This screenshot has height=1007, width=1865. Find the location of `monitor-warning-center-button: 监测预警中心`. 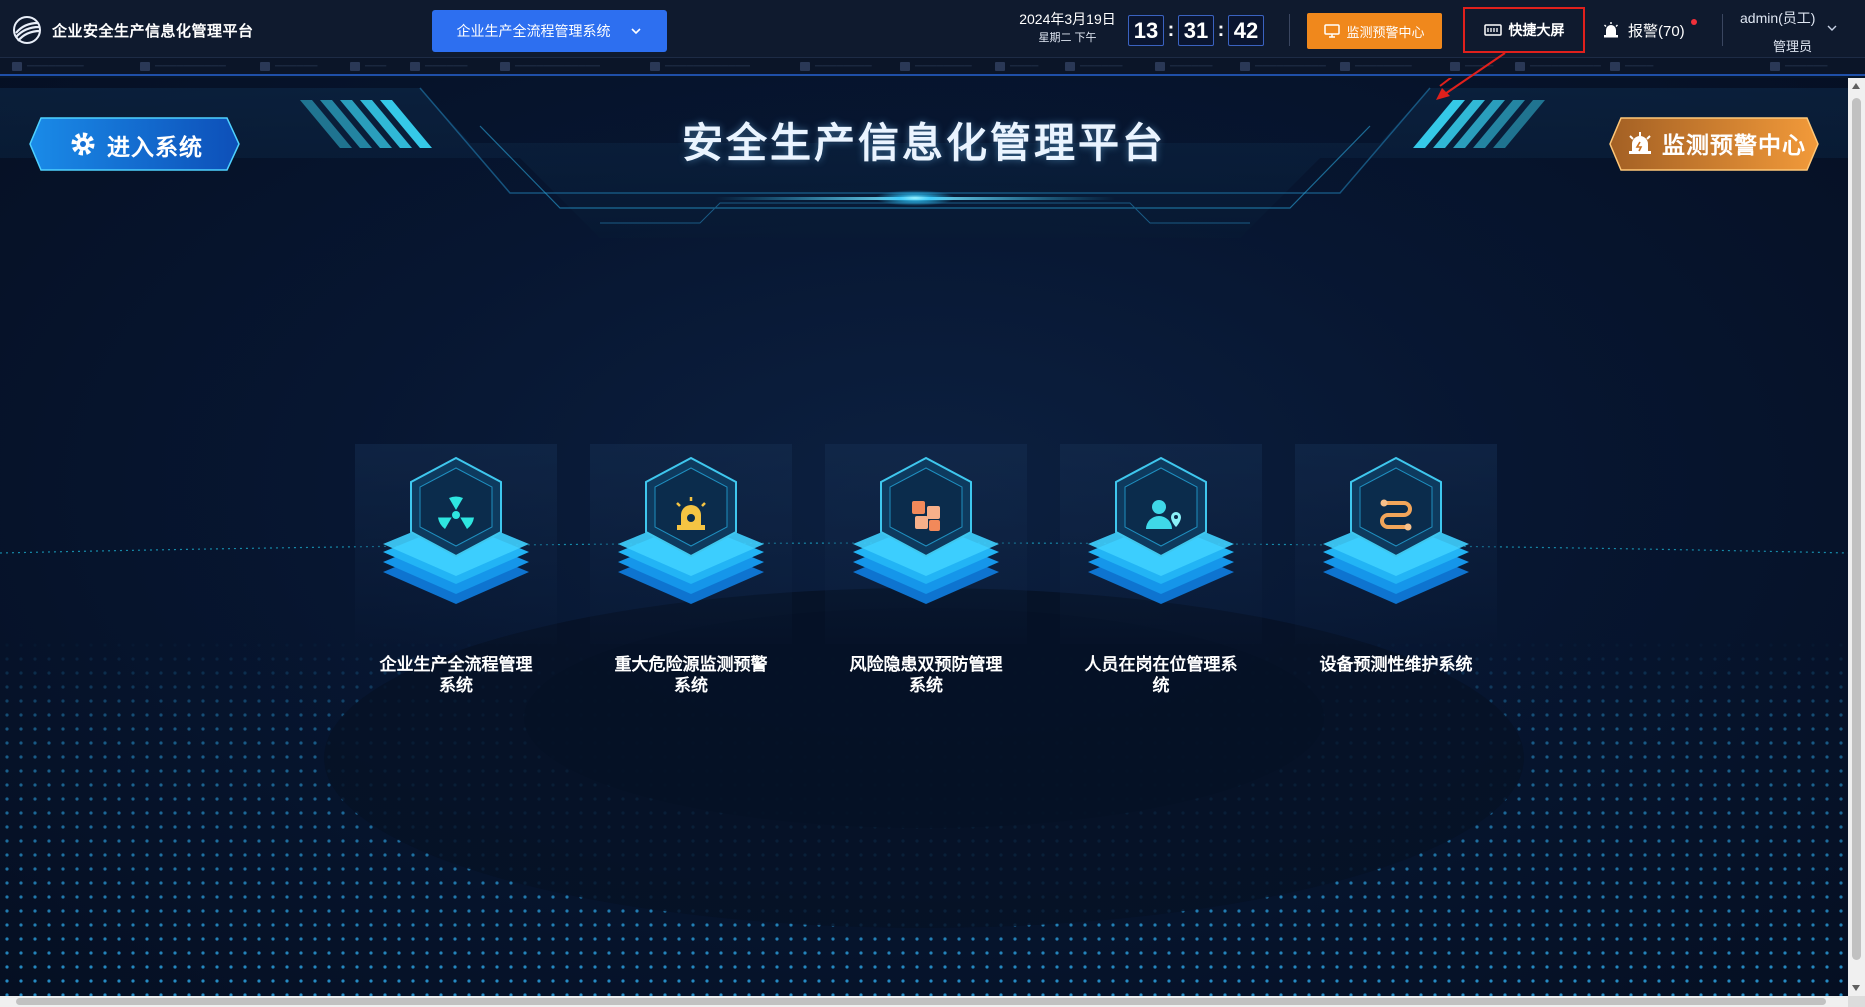

monitor-warning-center-button: 监测预警中心 is located at coordinates (1374, 31).